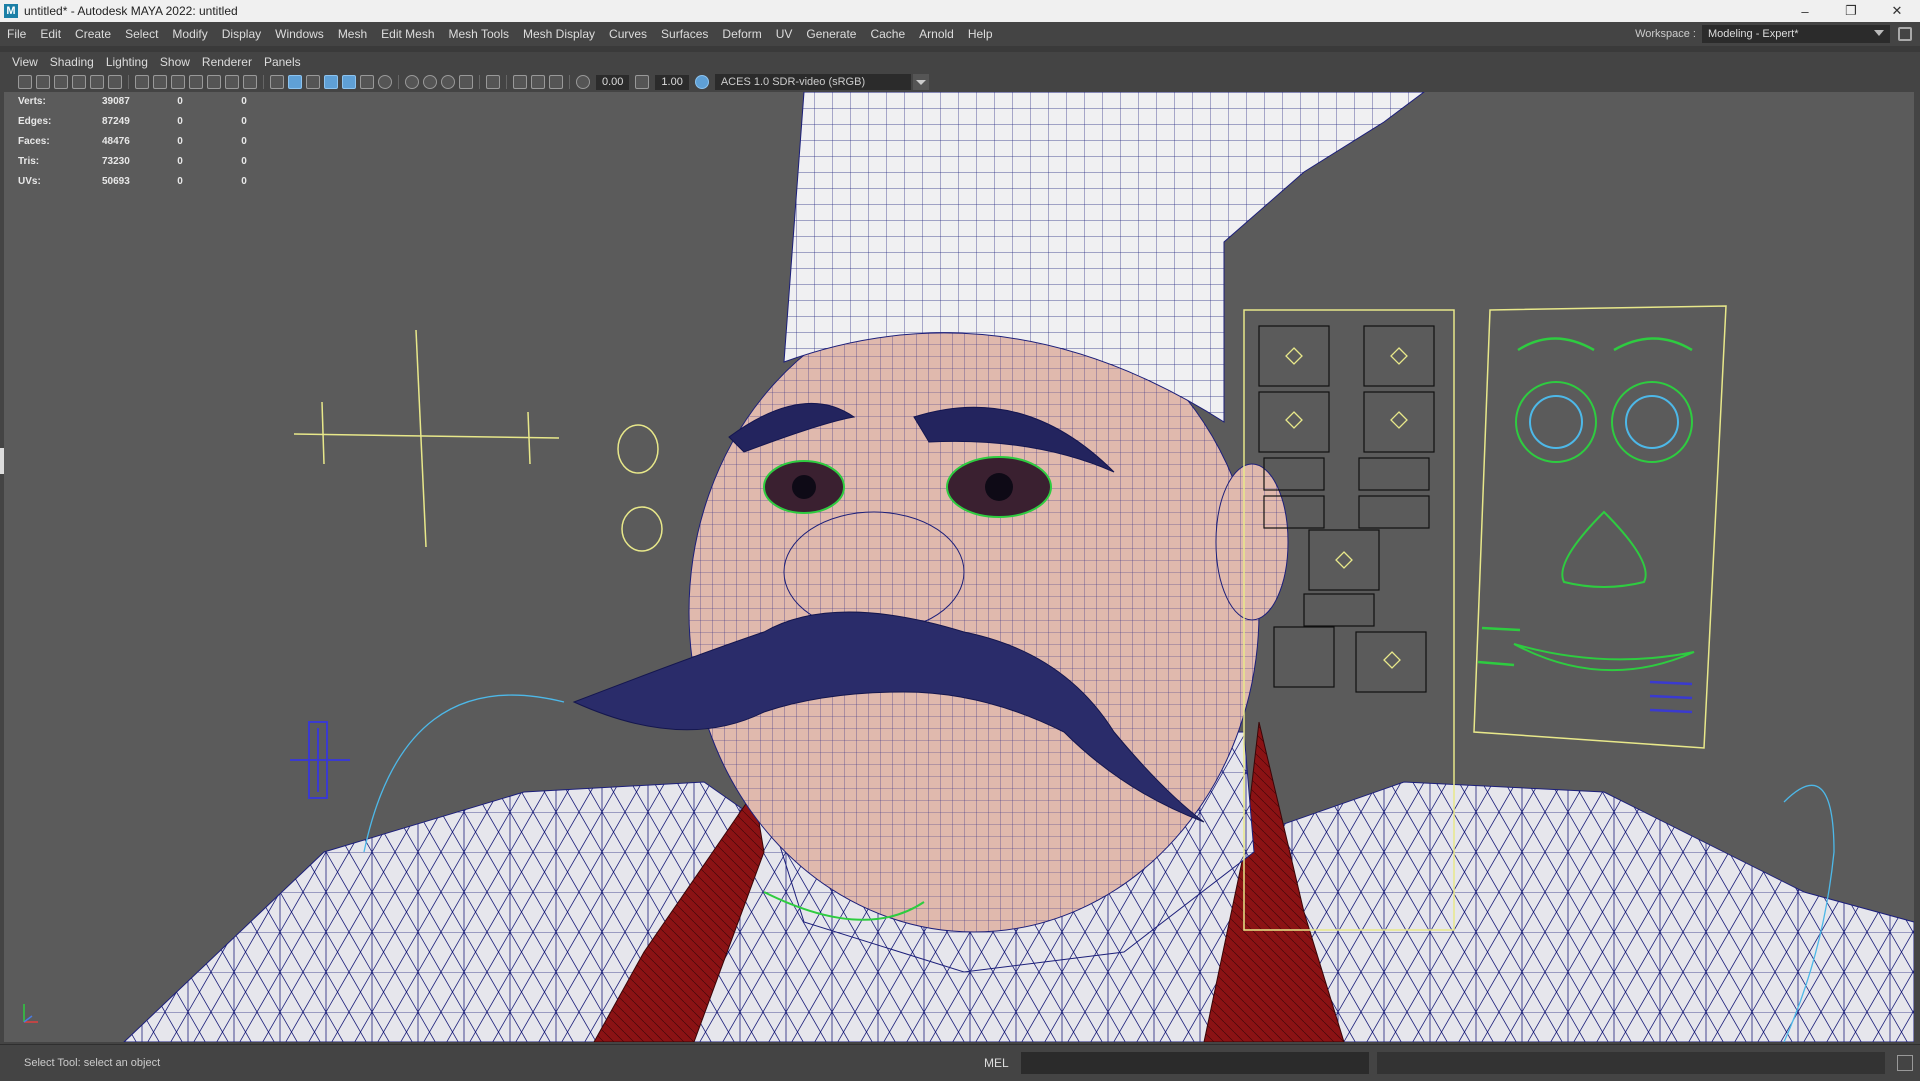 This screenshot has height=1081, width=1920. What do you see at coordinates (92, 1063) in the screenshot?
I see `help-line: Select Tool: select an object` at bounding box center [92, 1063].